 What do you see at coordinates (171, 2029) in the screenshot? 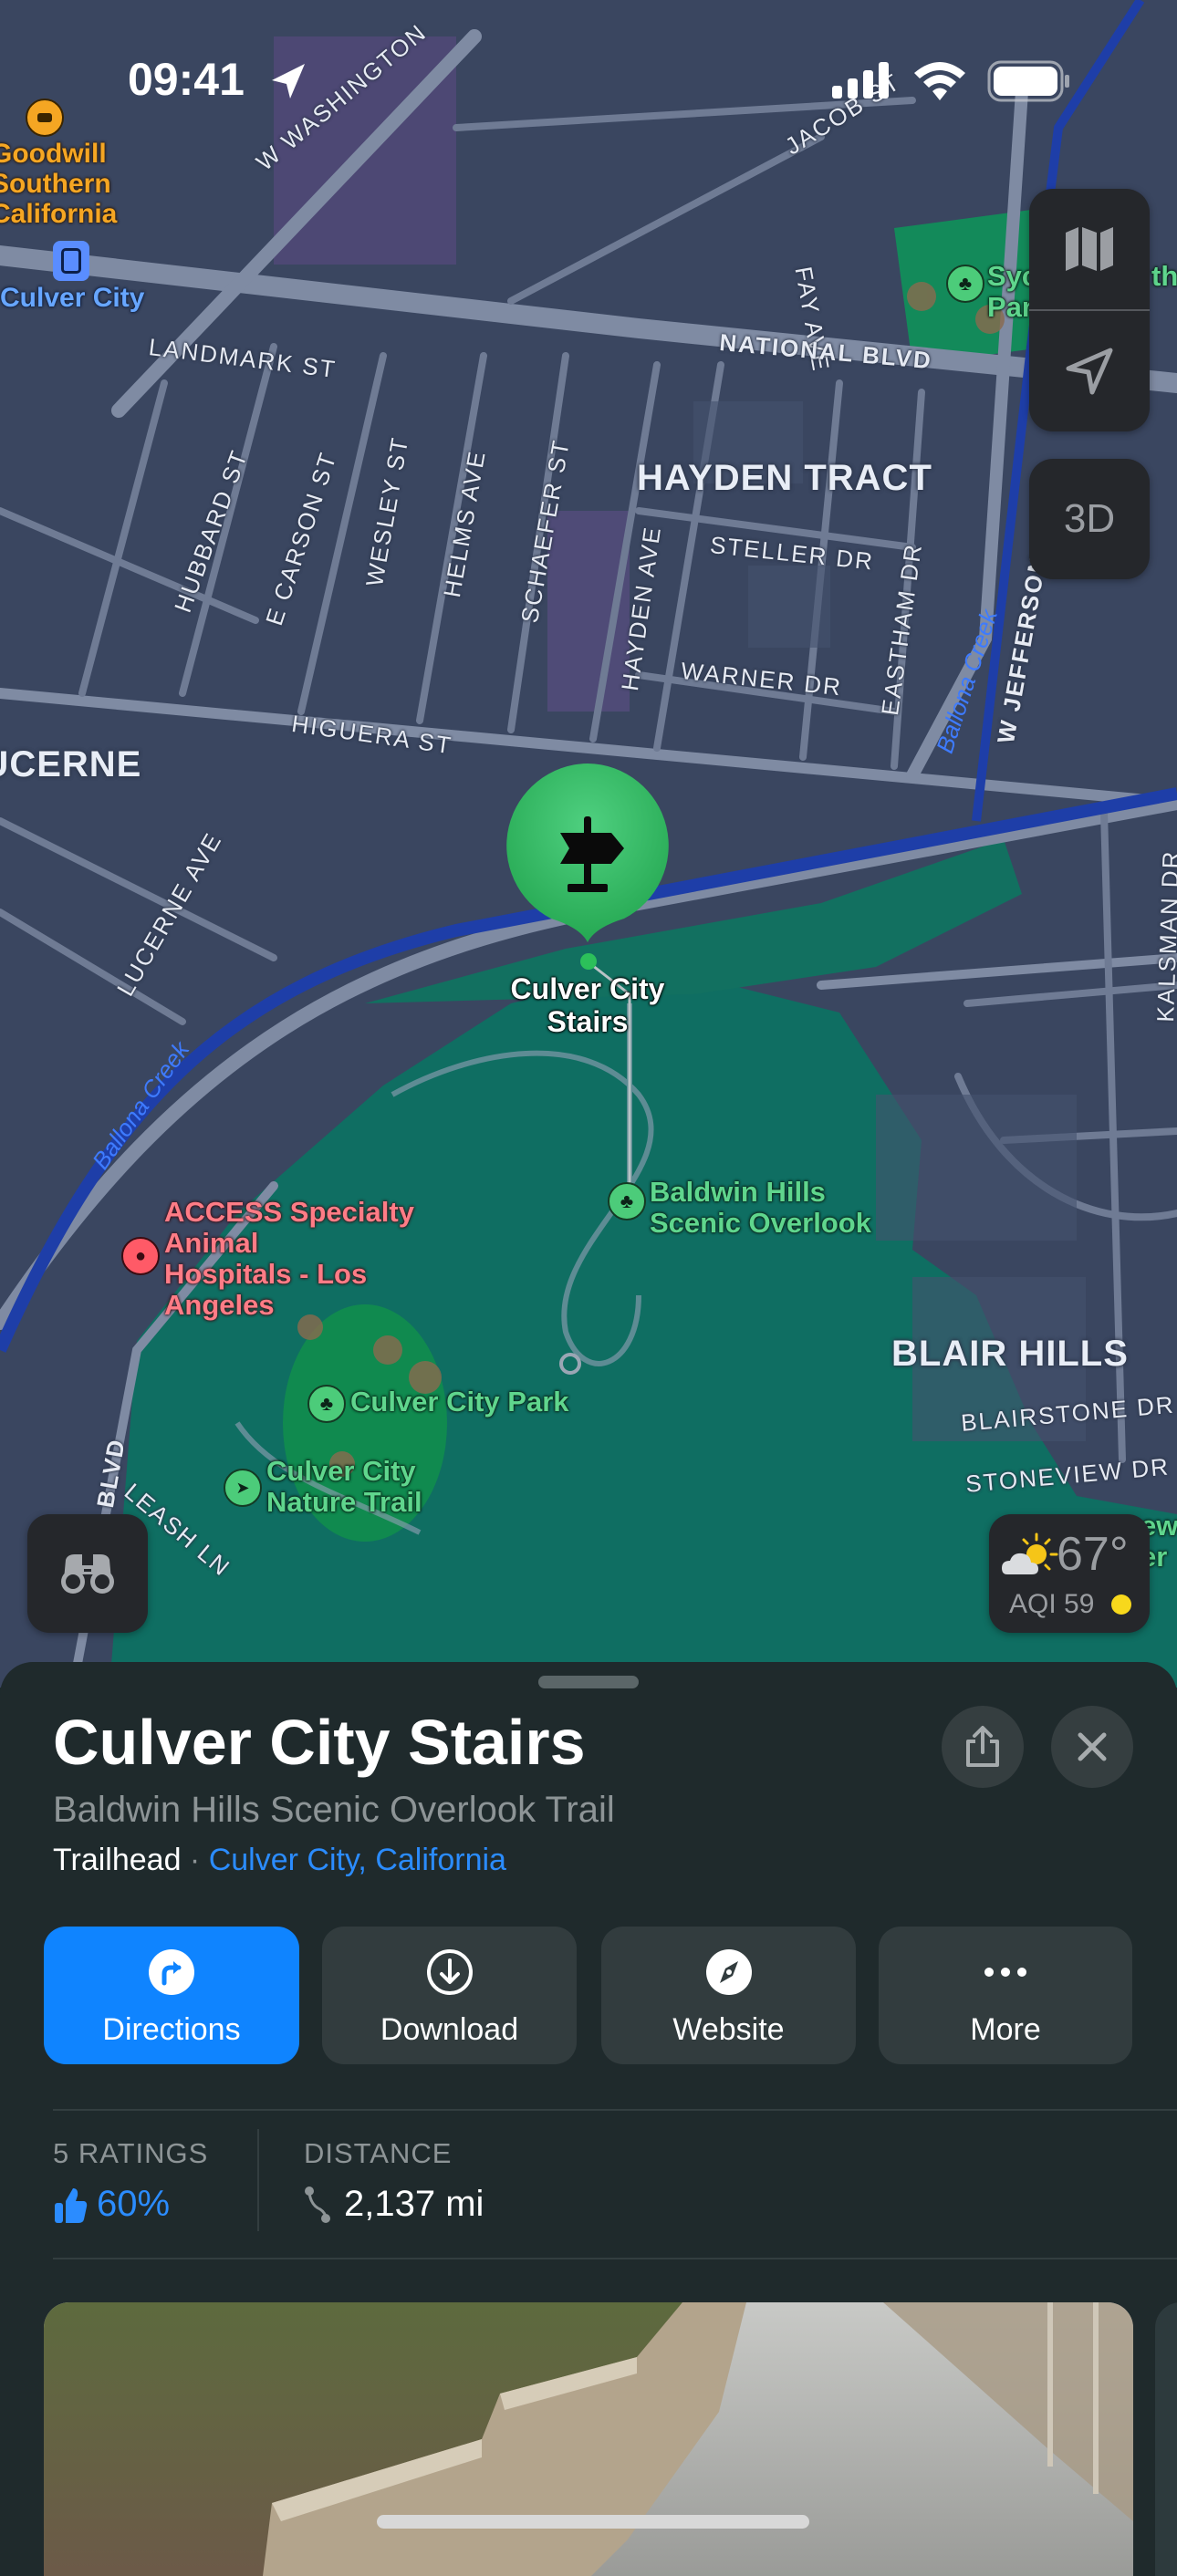
I see `directions-label: Directions` at bounding box center [171, 2029].